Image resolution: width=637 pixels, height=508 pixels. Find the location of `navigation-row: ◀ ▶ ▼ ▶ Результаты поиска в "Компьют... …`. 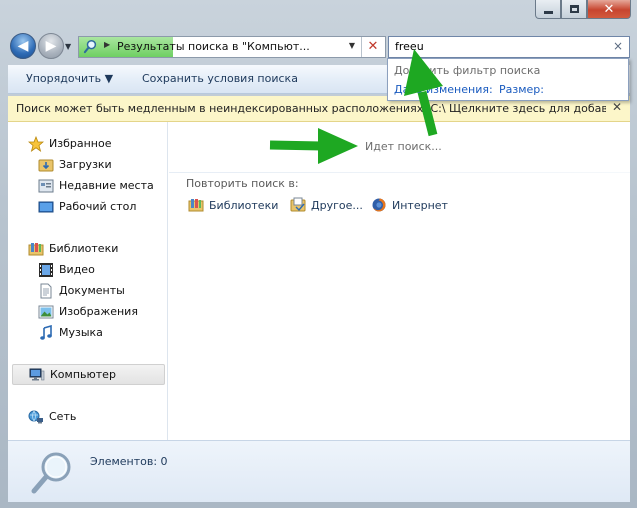

navigation-row: ◀ ▶ ▼ ▶ Результаты поиска в "Компьют... … is located at coordinates (319, 46).